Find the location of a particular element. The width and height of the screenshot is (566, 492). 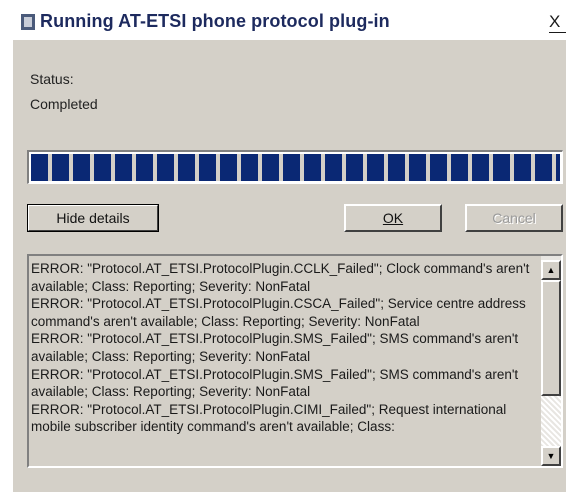

progress-bar-fill is located at coordinates (295, 167).